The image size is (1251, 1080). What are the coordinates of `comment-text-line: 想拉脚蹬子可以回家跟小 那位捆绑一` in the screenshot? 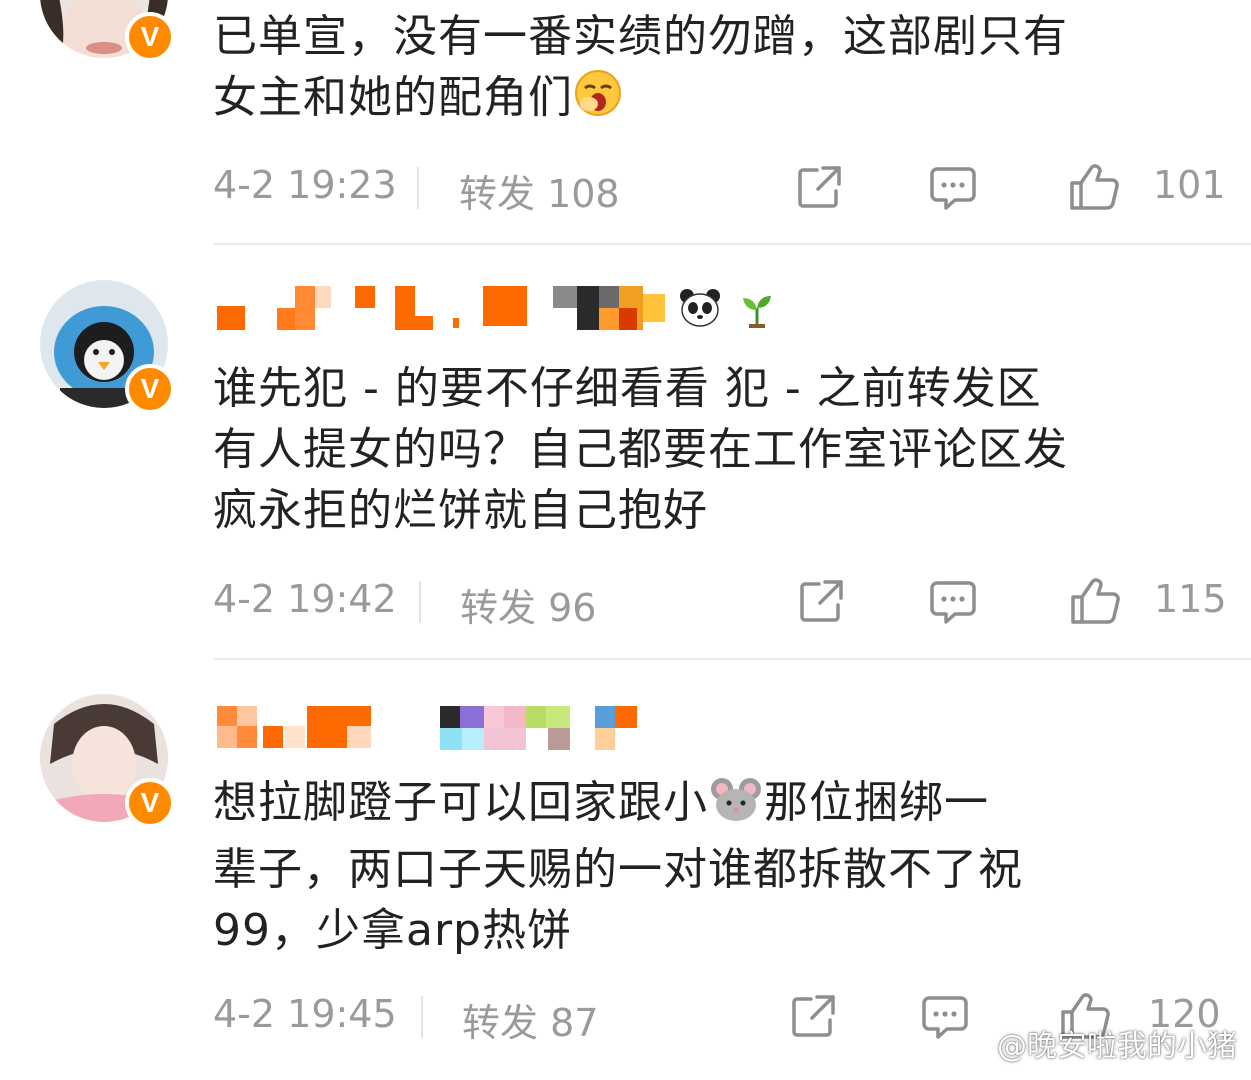 It's located at (718, 805).